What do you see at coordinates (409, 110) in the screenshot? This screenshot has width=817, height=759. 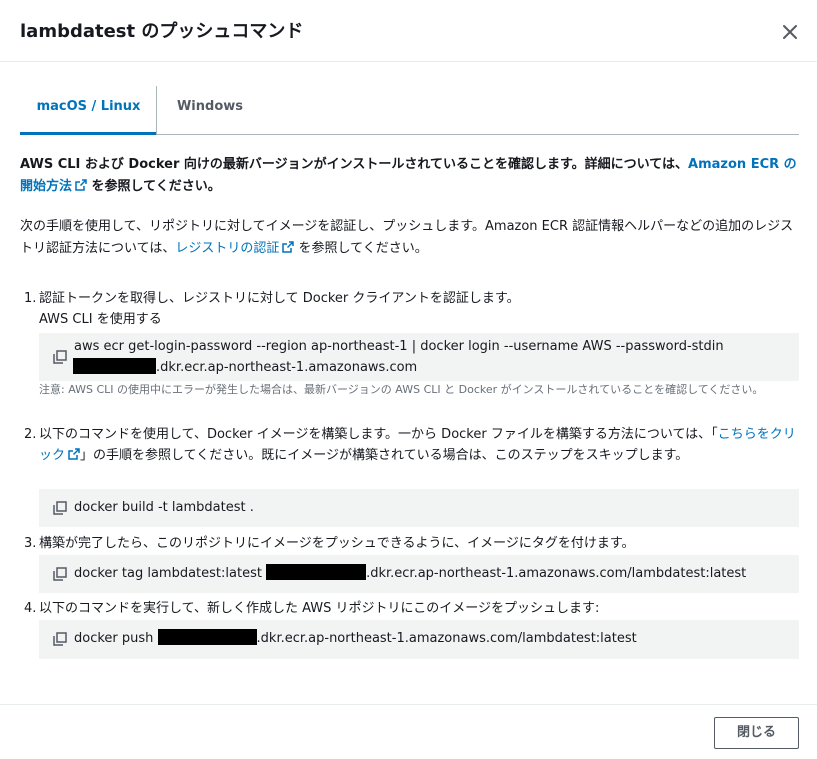 I see `os-tabs: macOS / Linux Windows` at bounding box center [409, 110].